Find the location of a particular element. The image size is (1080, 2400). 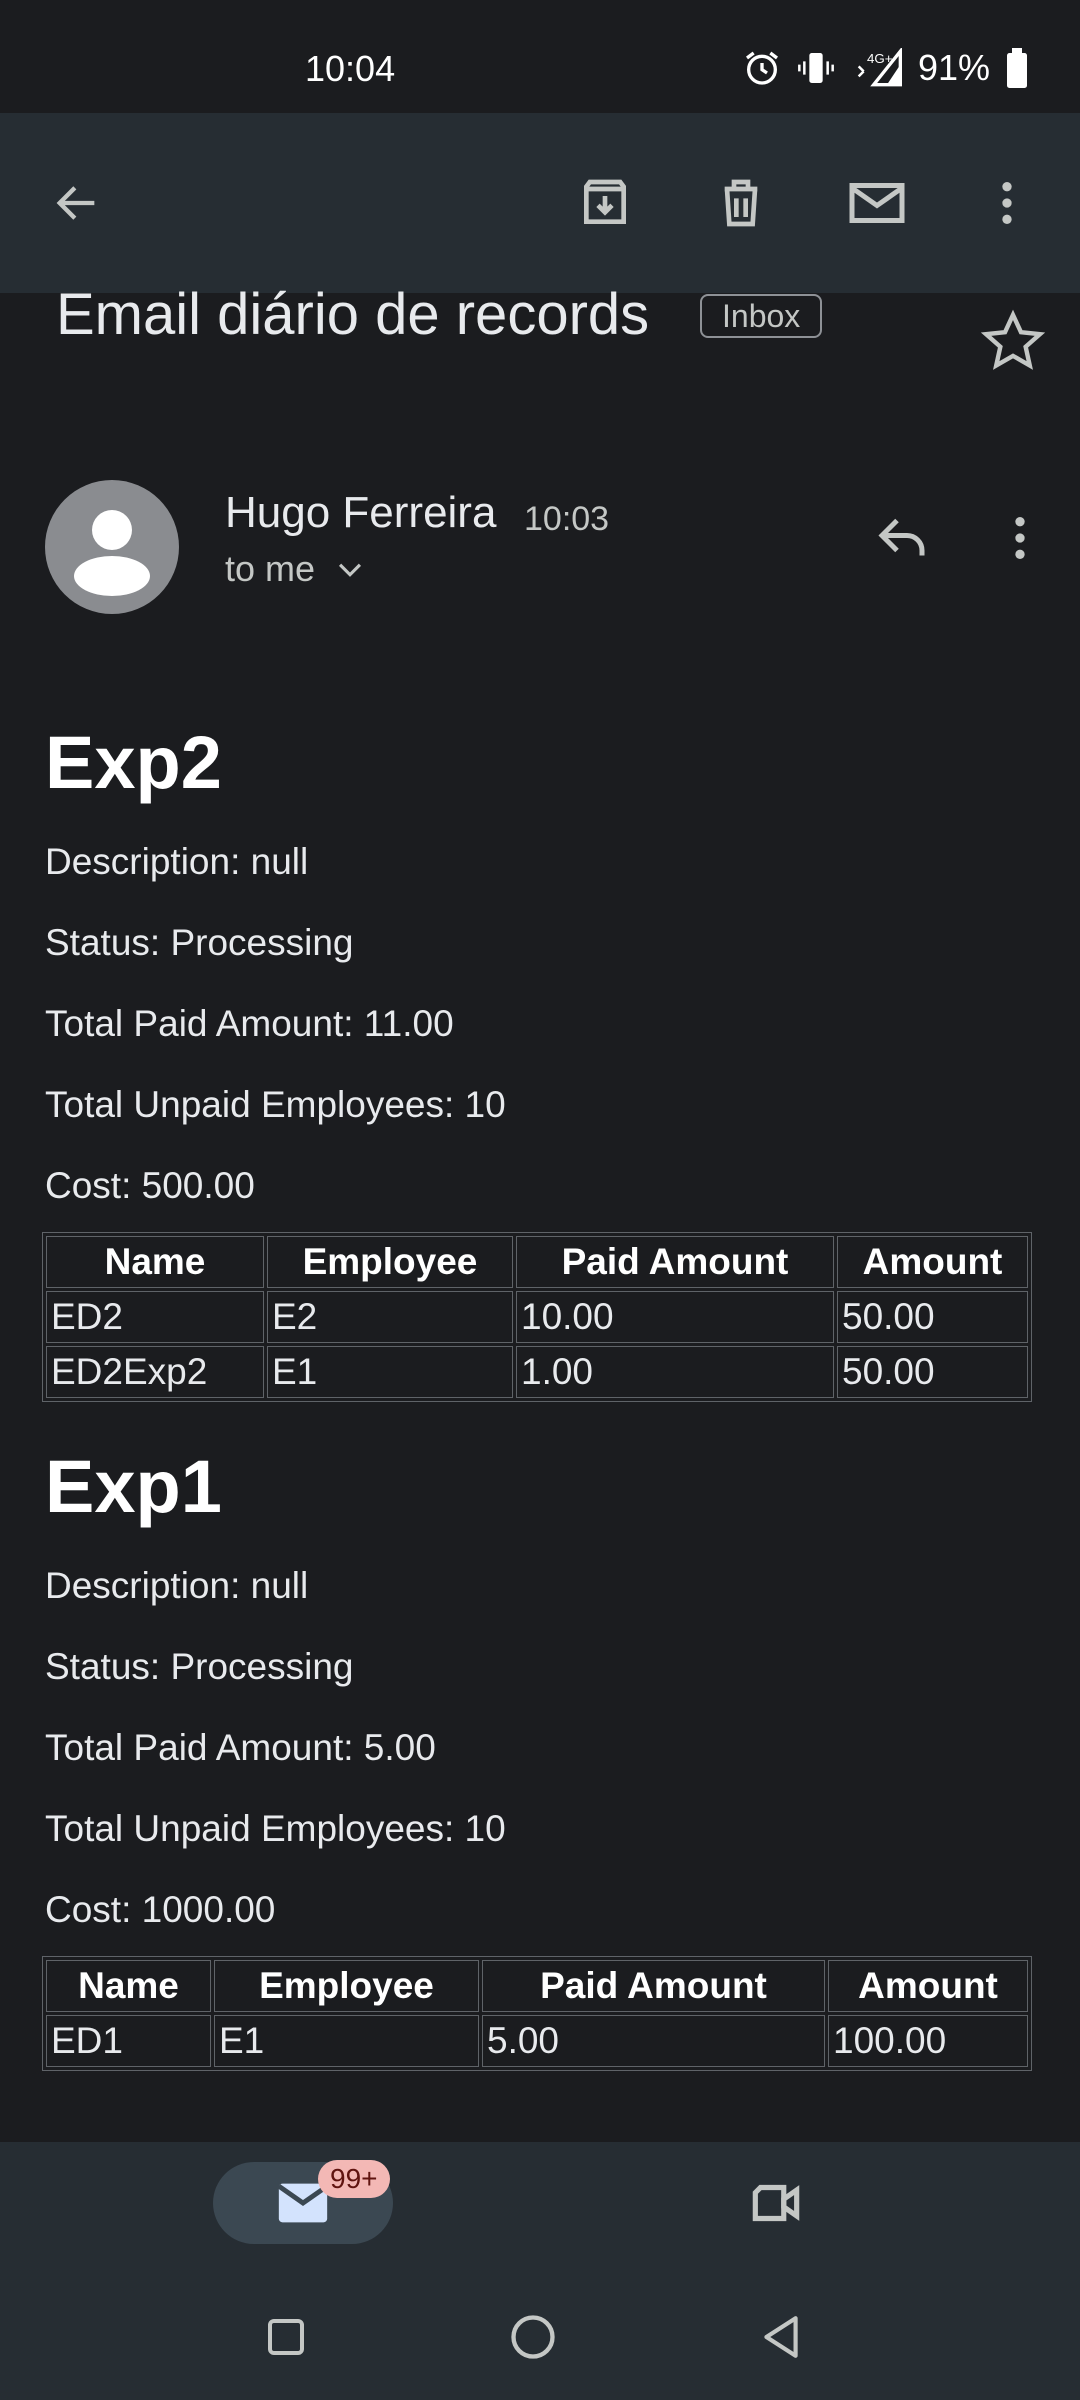

inbox-label-chip: Inbox is located at coordinates (761, 316).